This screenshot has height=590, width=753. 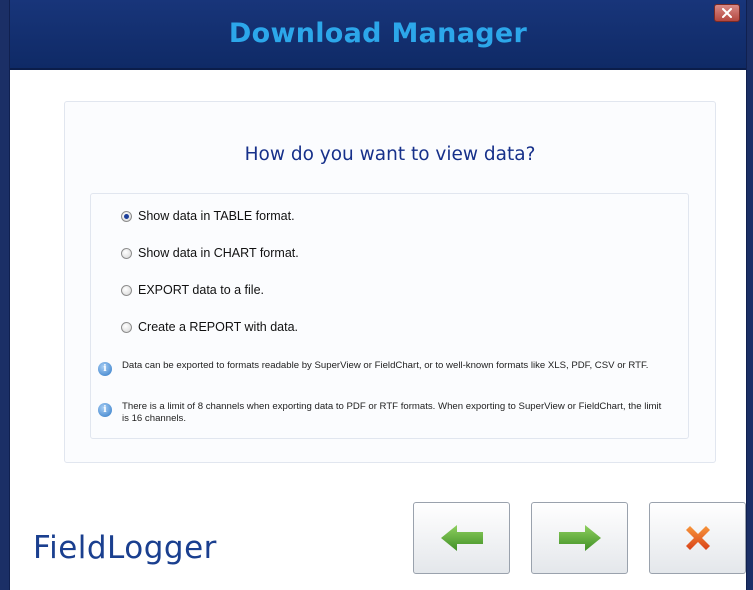 I want to click on option-table: Show data in TABLE format., so click(x=208, y=216).